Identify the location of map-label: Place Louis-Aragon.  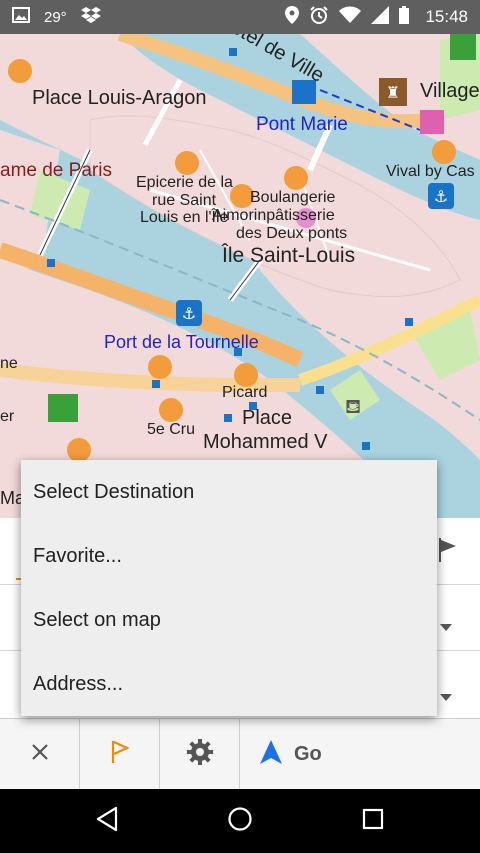
(119, 98).